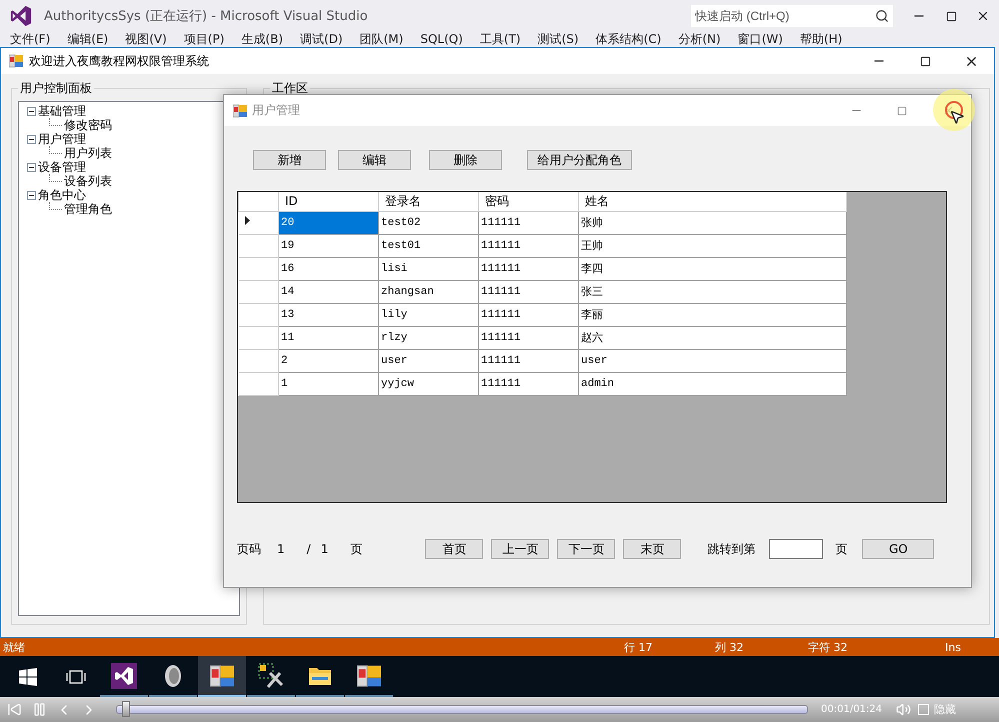  I want to click on status-line: 行 17, so click(638, 647).